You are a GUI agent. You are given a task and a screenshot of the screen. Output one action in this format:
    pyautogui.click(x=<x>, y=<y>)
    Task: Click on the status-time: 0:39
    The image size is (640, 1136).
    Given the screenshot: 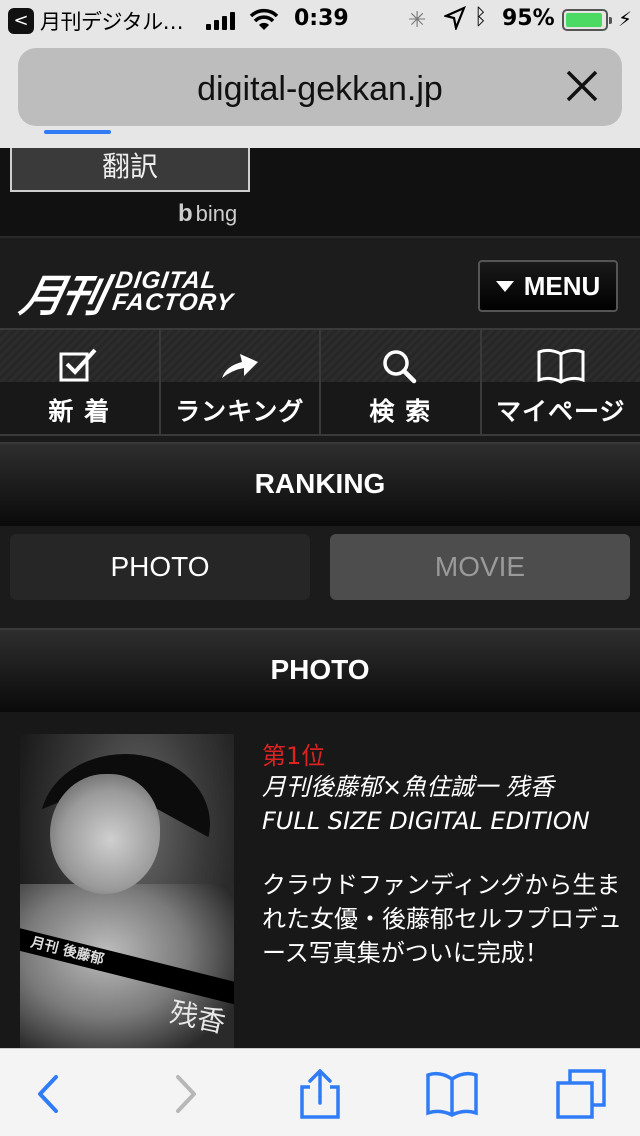 What is the action you would take?
    pyautogui.click(x=321, y=18)
    